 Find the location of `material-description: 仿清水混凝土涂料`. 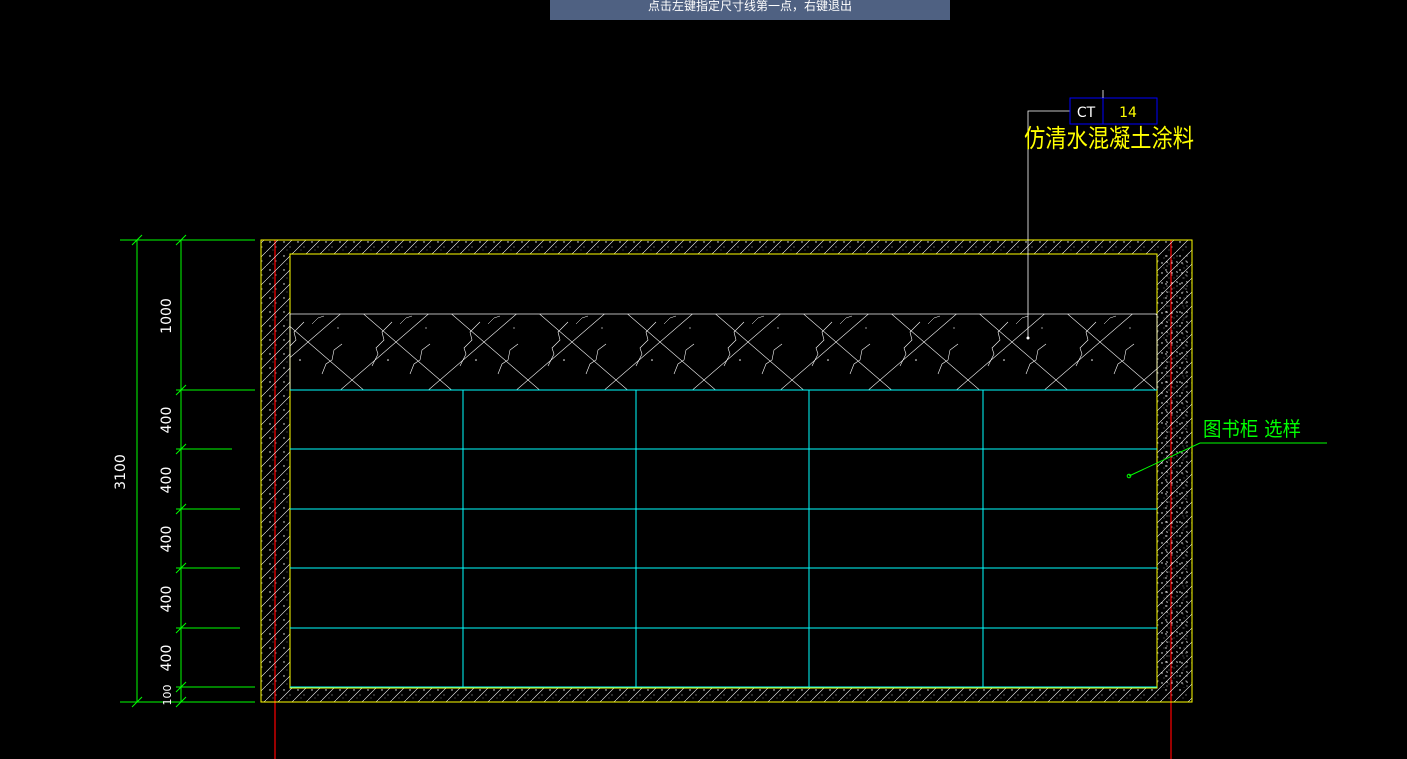

material-description: 仿清水混凝土涂料 is located at coordinates (1109, 138).